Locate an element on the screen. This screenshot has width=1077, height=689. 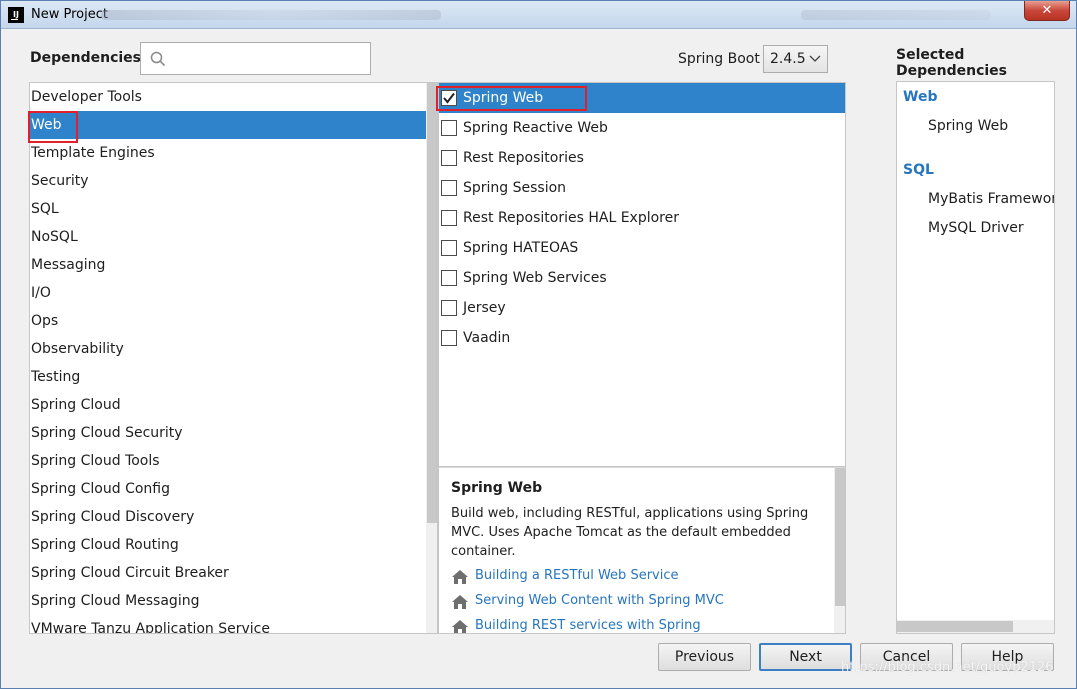
category-item-spring-cloud-security: Spring Cloud Security is located at coordinates (228, 433).